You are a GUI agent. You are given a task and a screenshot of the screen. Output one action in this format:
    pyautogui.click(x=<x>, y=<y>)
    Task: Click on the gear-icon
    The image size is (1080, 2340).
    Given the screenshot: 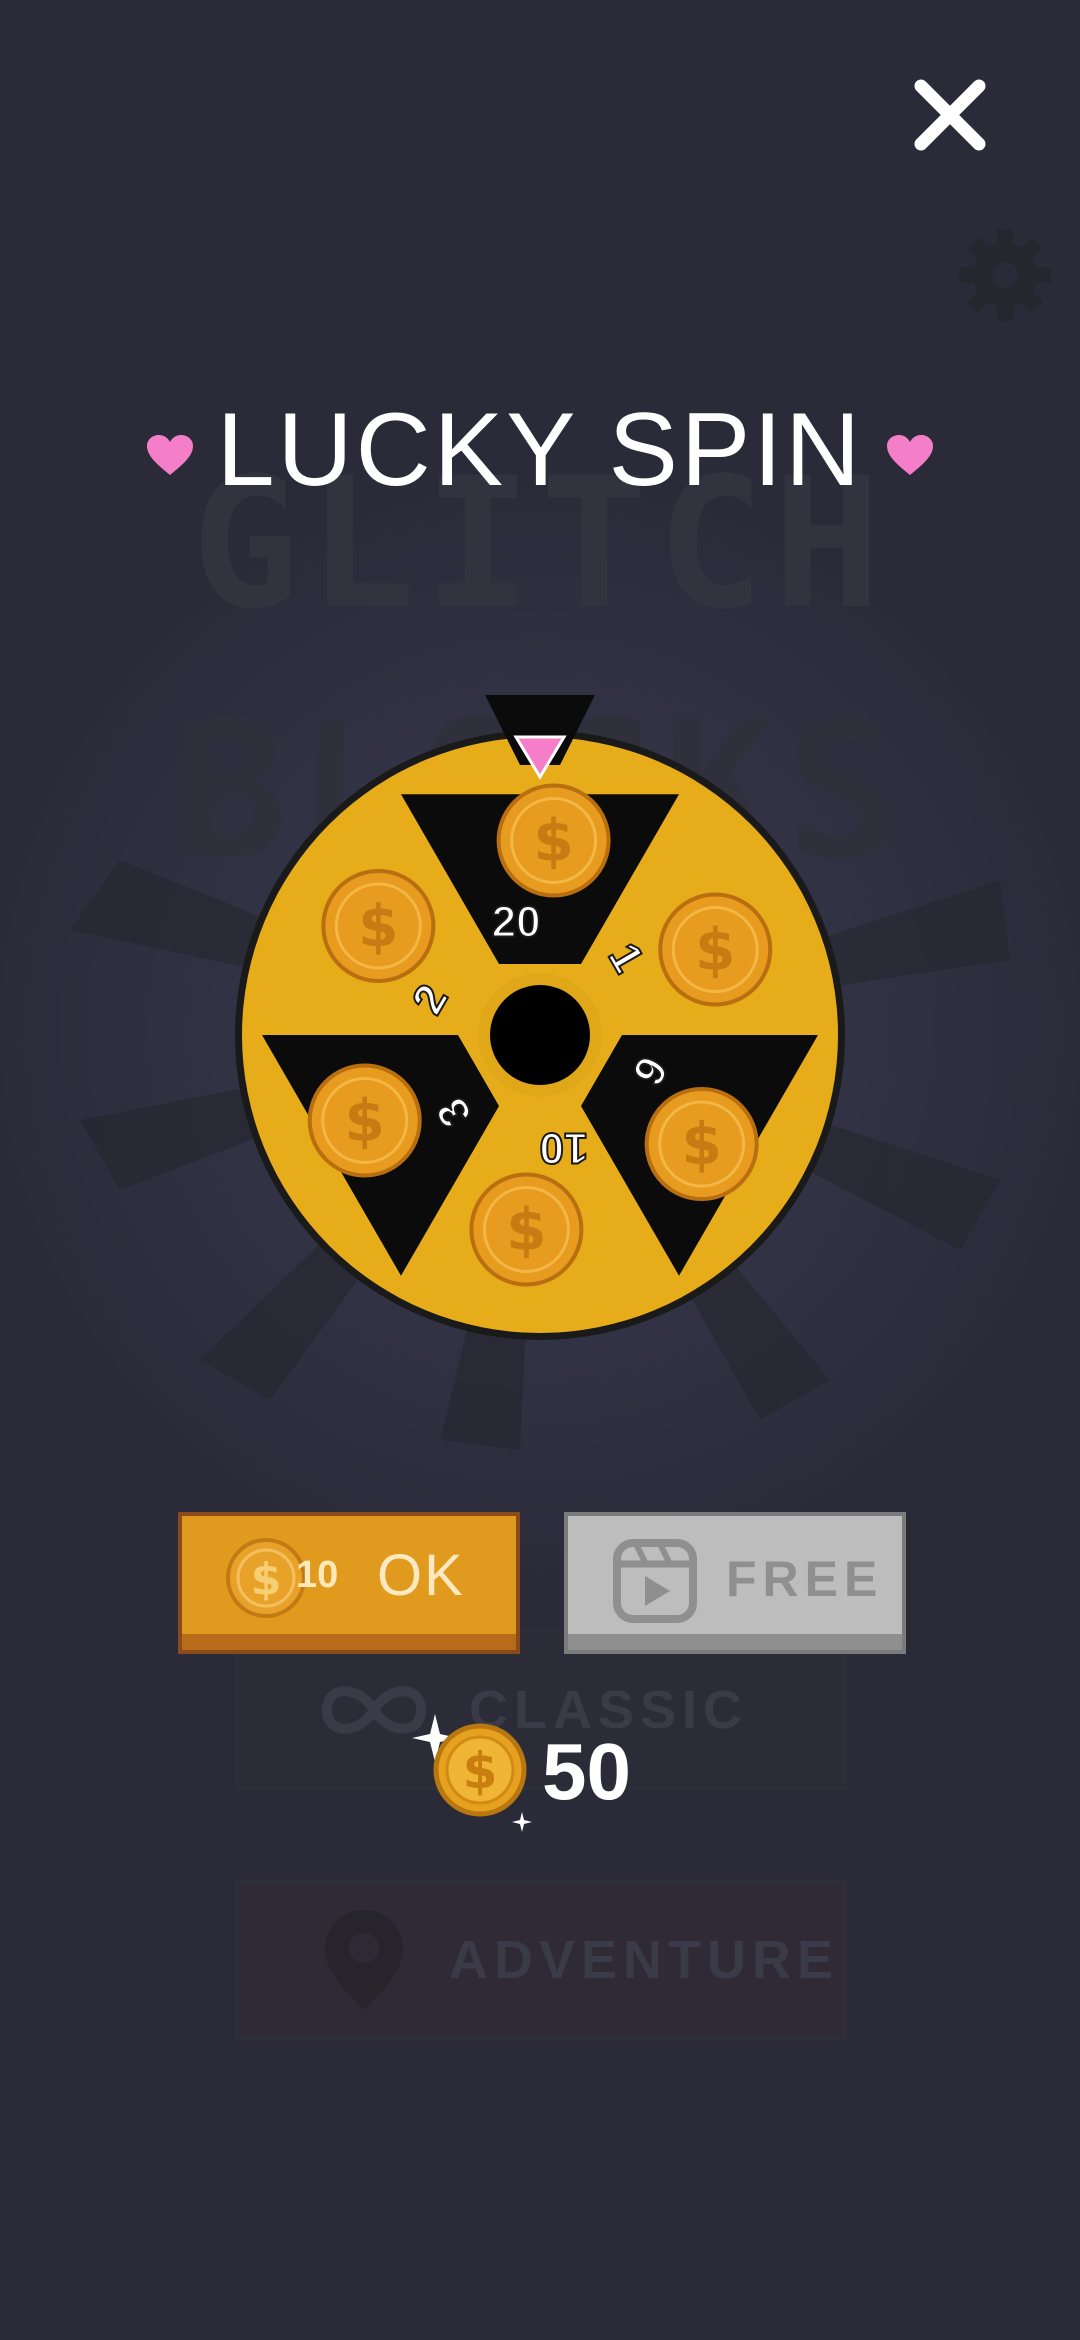 What is the action you would take?
    pyautogui.click(x=1005, y=275)
    